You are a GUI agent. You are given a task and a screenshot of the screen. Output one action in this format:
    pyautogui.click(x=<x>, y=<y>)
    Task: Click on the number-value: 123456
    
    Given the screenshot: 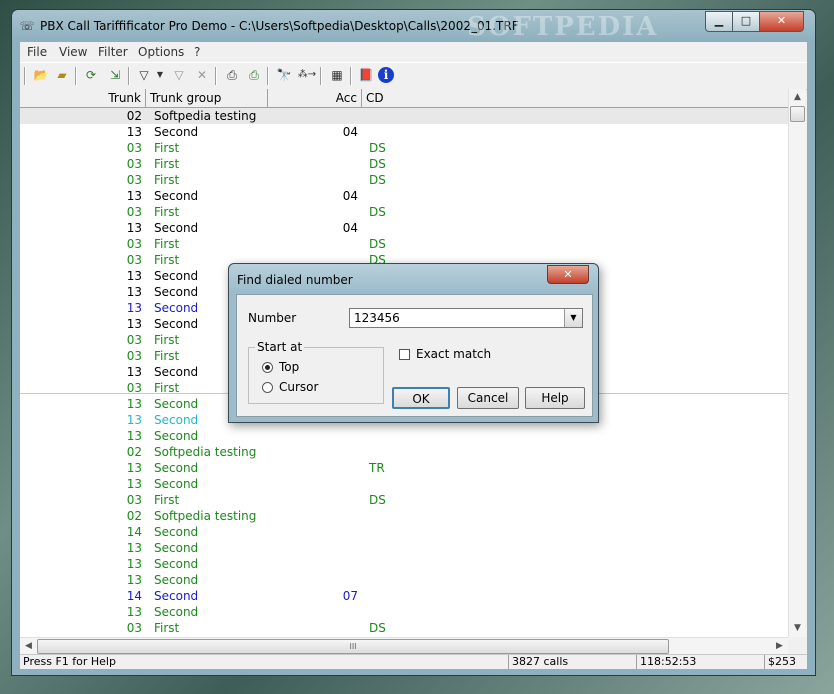 What is the action you would take?
    pyautogui.click(x=377, y=318)
    